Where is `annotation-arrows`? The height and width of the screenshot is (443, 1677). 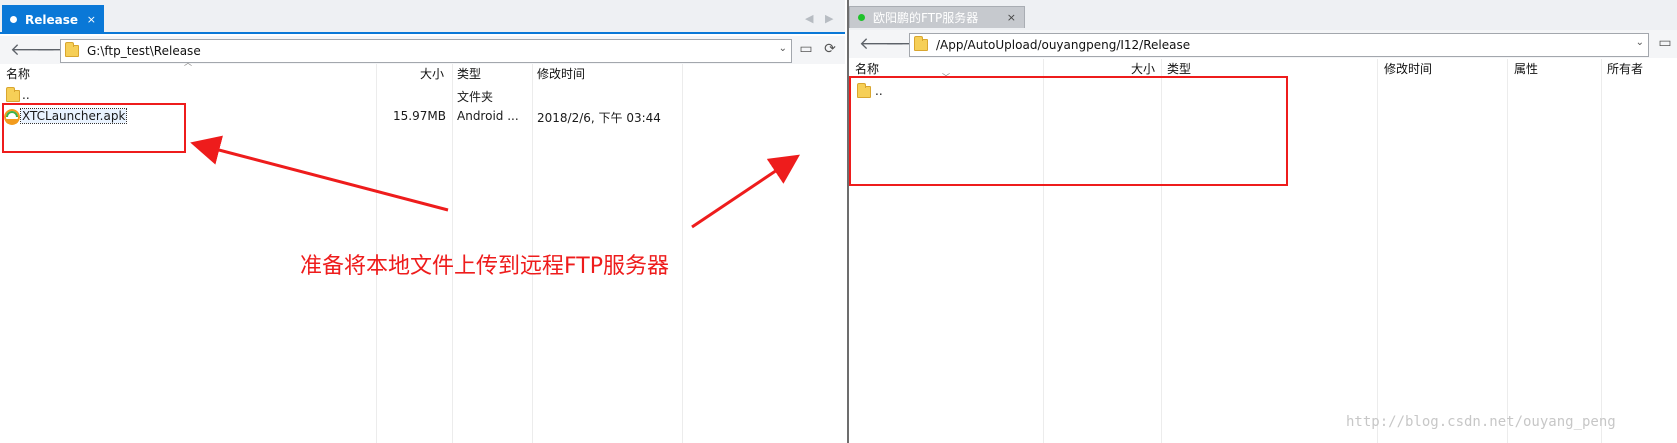
annotation-arrows is located at coordinates (495, 182).